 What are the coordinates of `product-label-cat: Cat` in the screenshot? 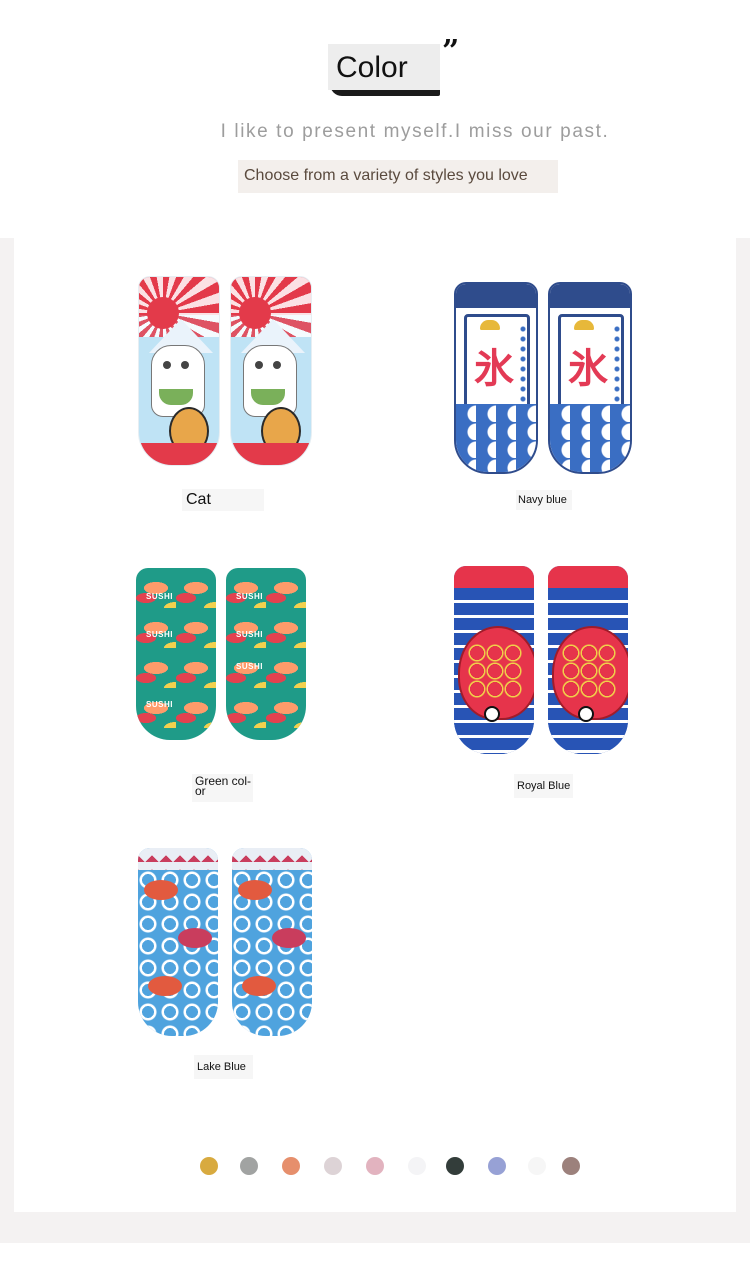 It's located at (223, 500).